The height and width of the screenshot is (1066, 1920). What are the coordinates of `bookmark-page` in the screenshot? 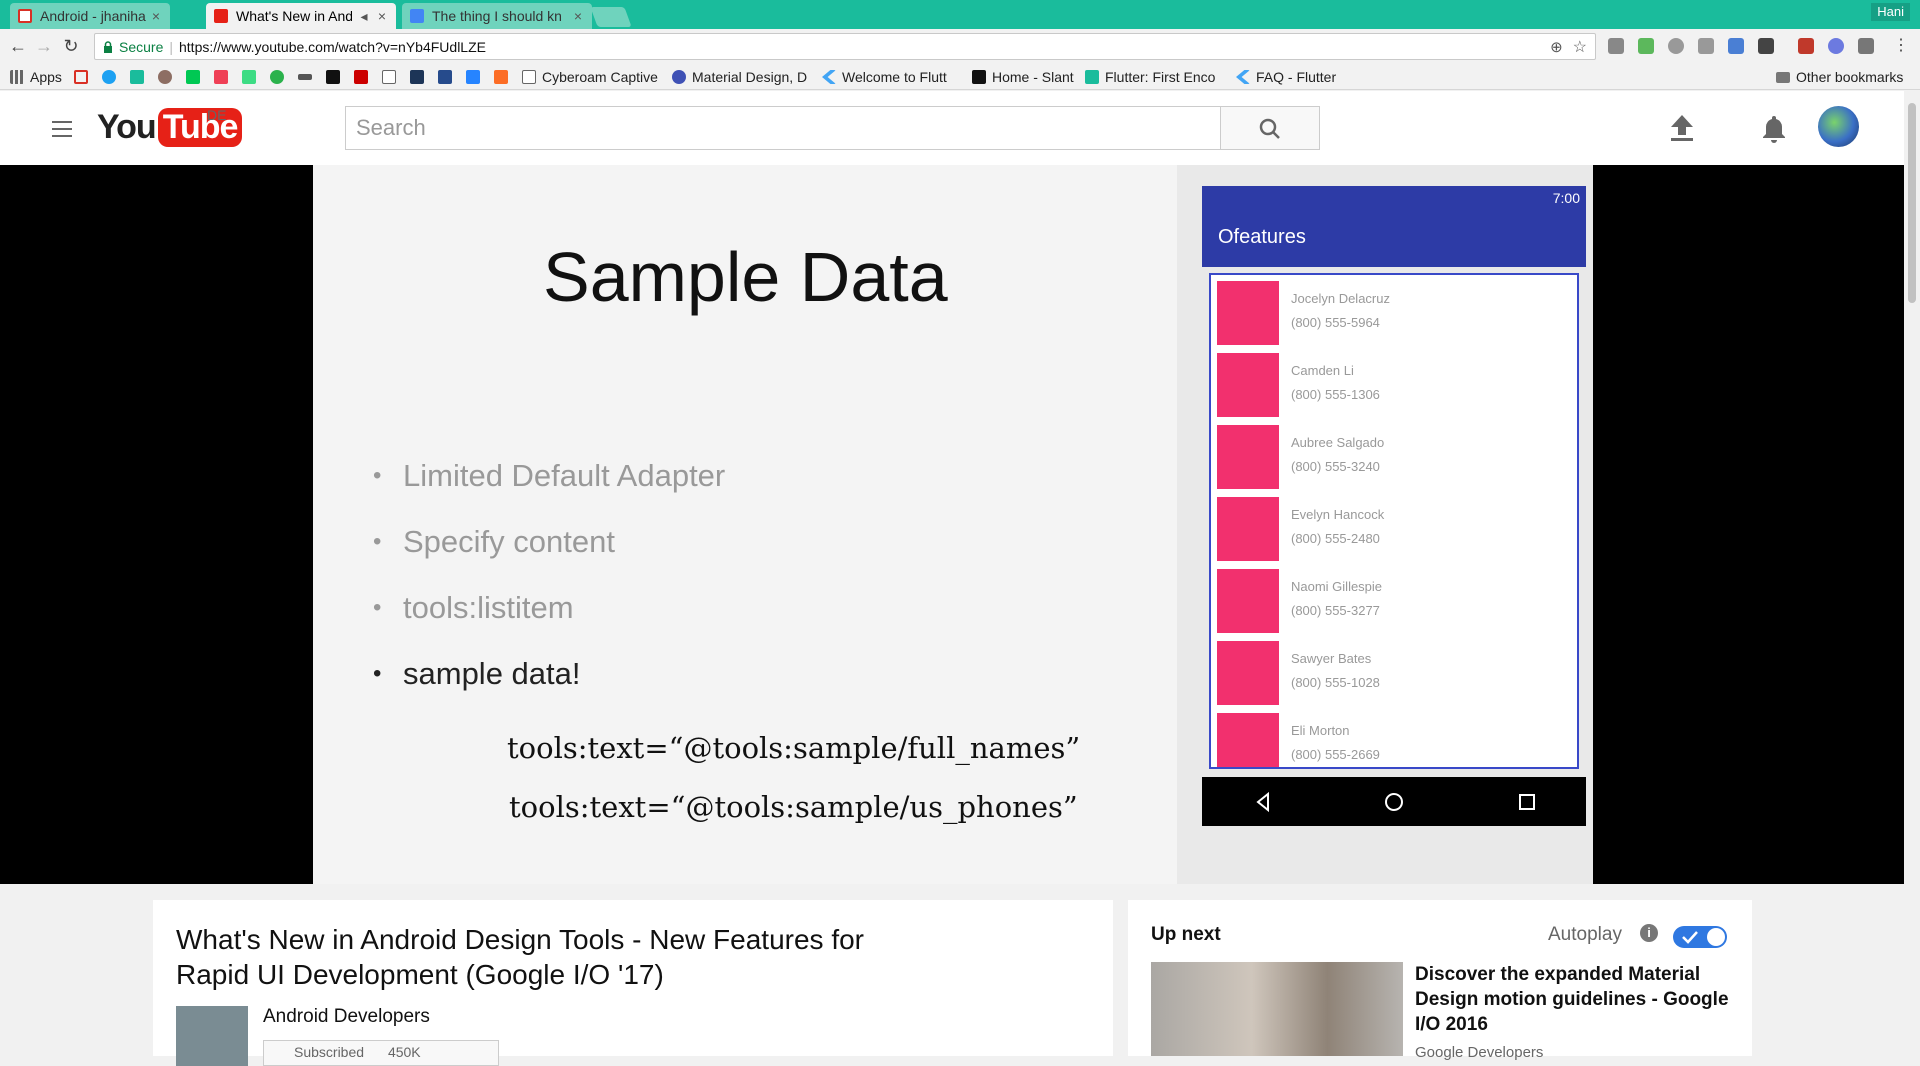 It's located at (389, 77).